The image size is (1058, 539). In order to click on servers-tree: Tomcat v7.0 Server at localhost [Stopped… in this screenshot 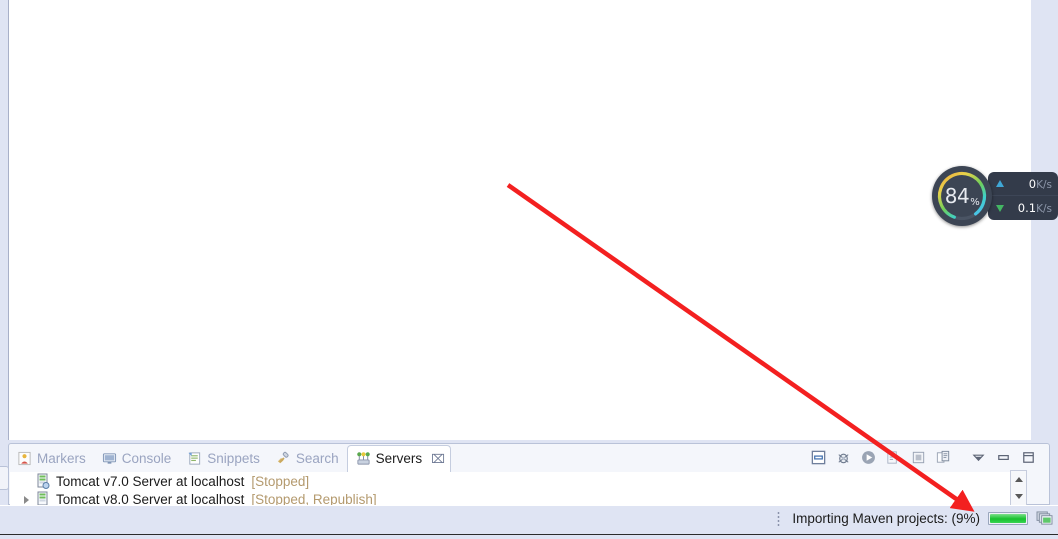, I will do `click(510, 488)`.